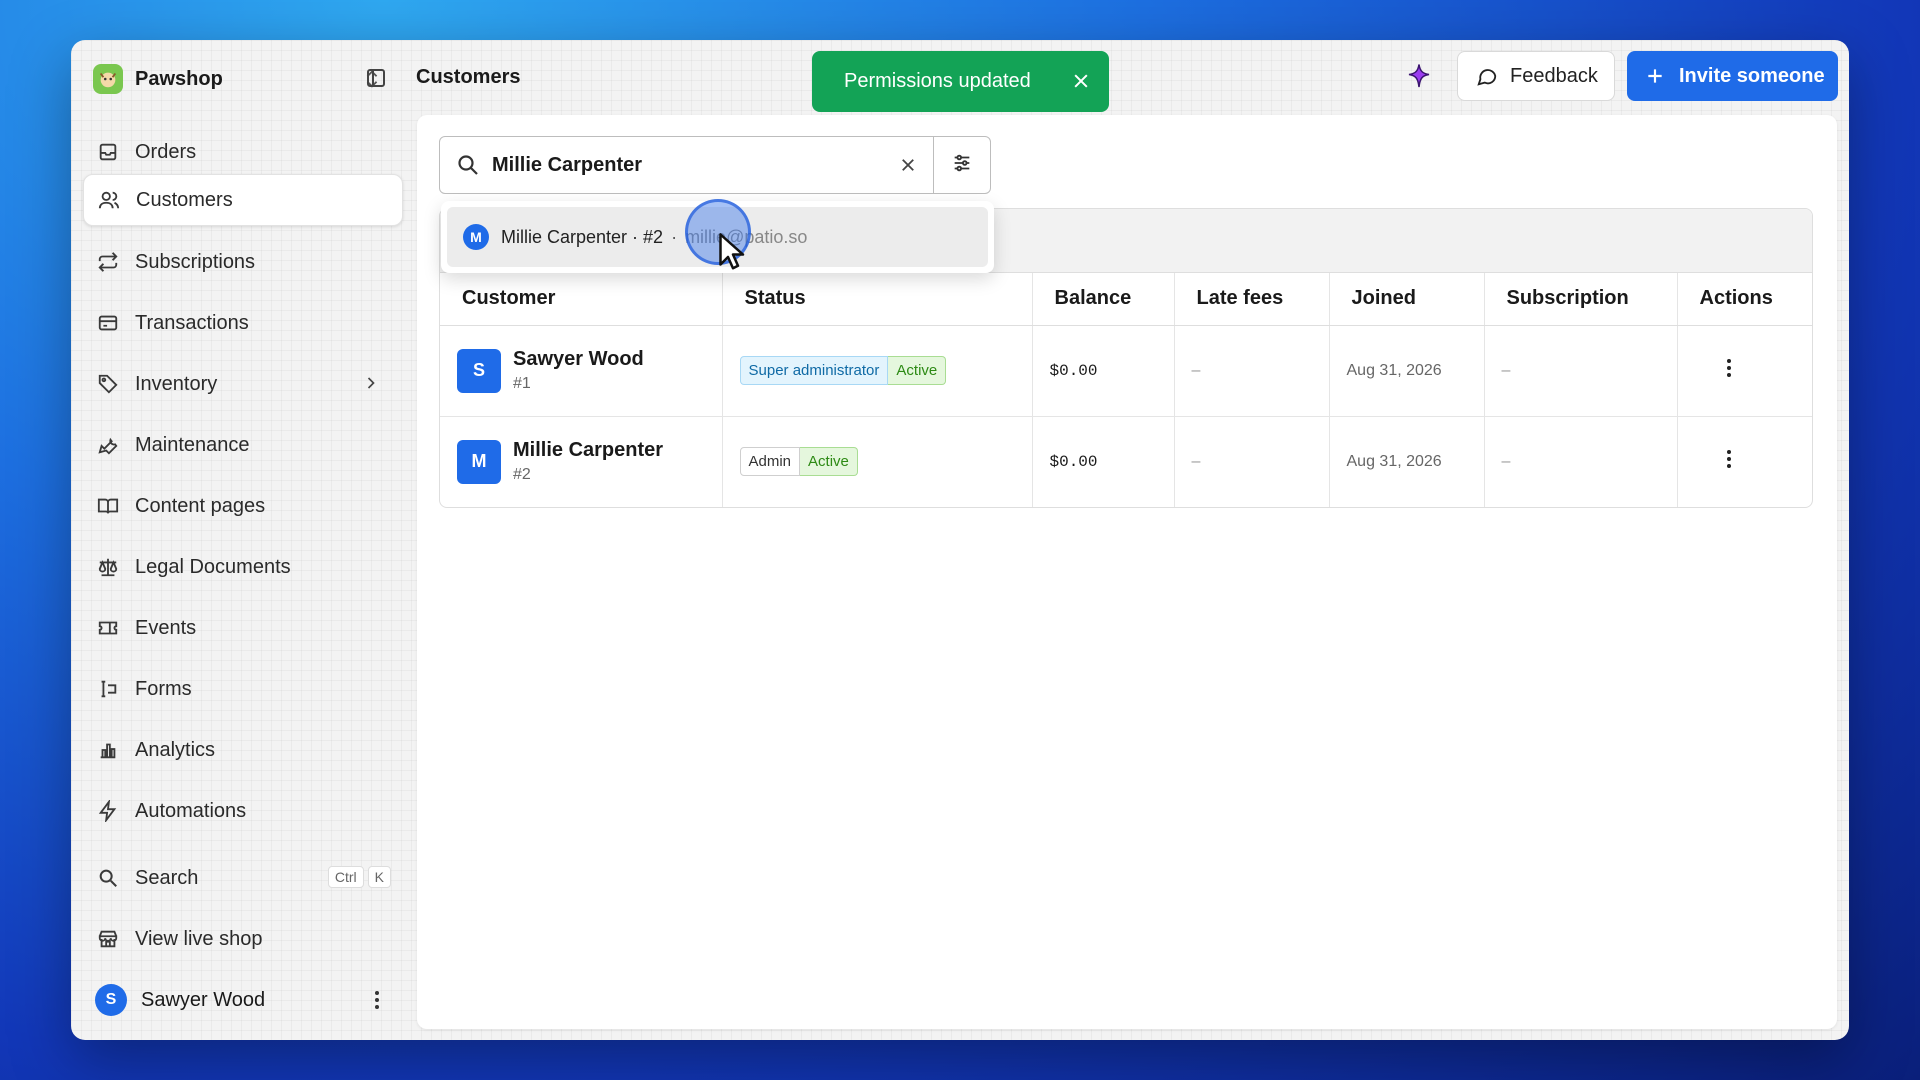  I want to click on sidebar-item-subscriptions: Subscriptions, so click(243, 262).